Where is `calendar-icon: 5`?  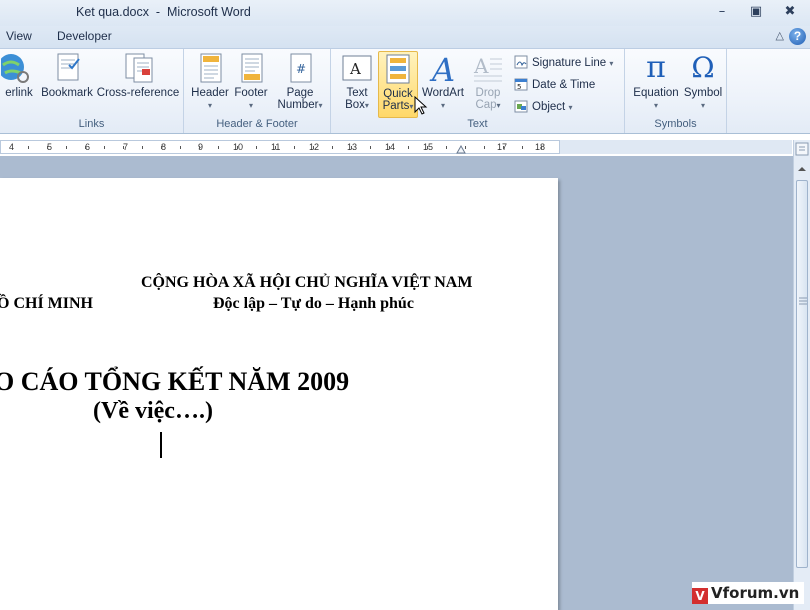 calendar-icon: 5 is located at coordinates (521, 84).